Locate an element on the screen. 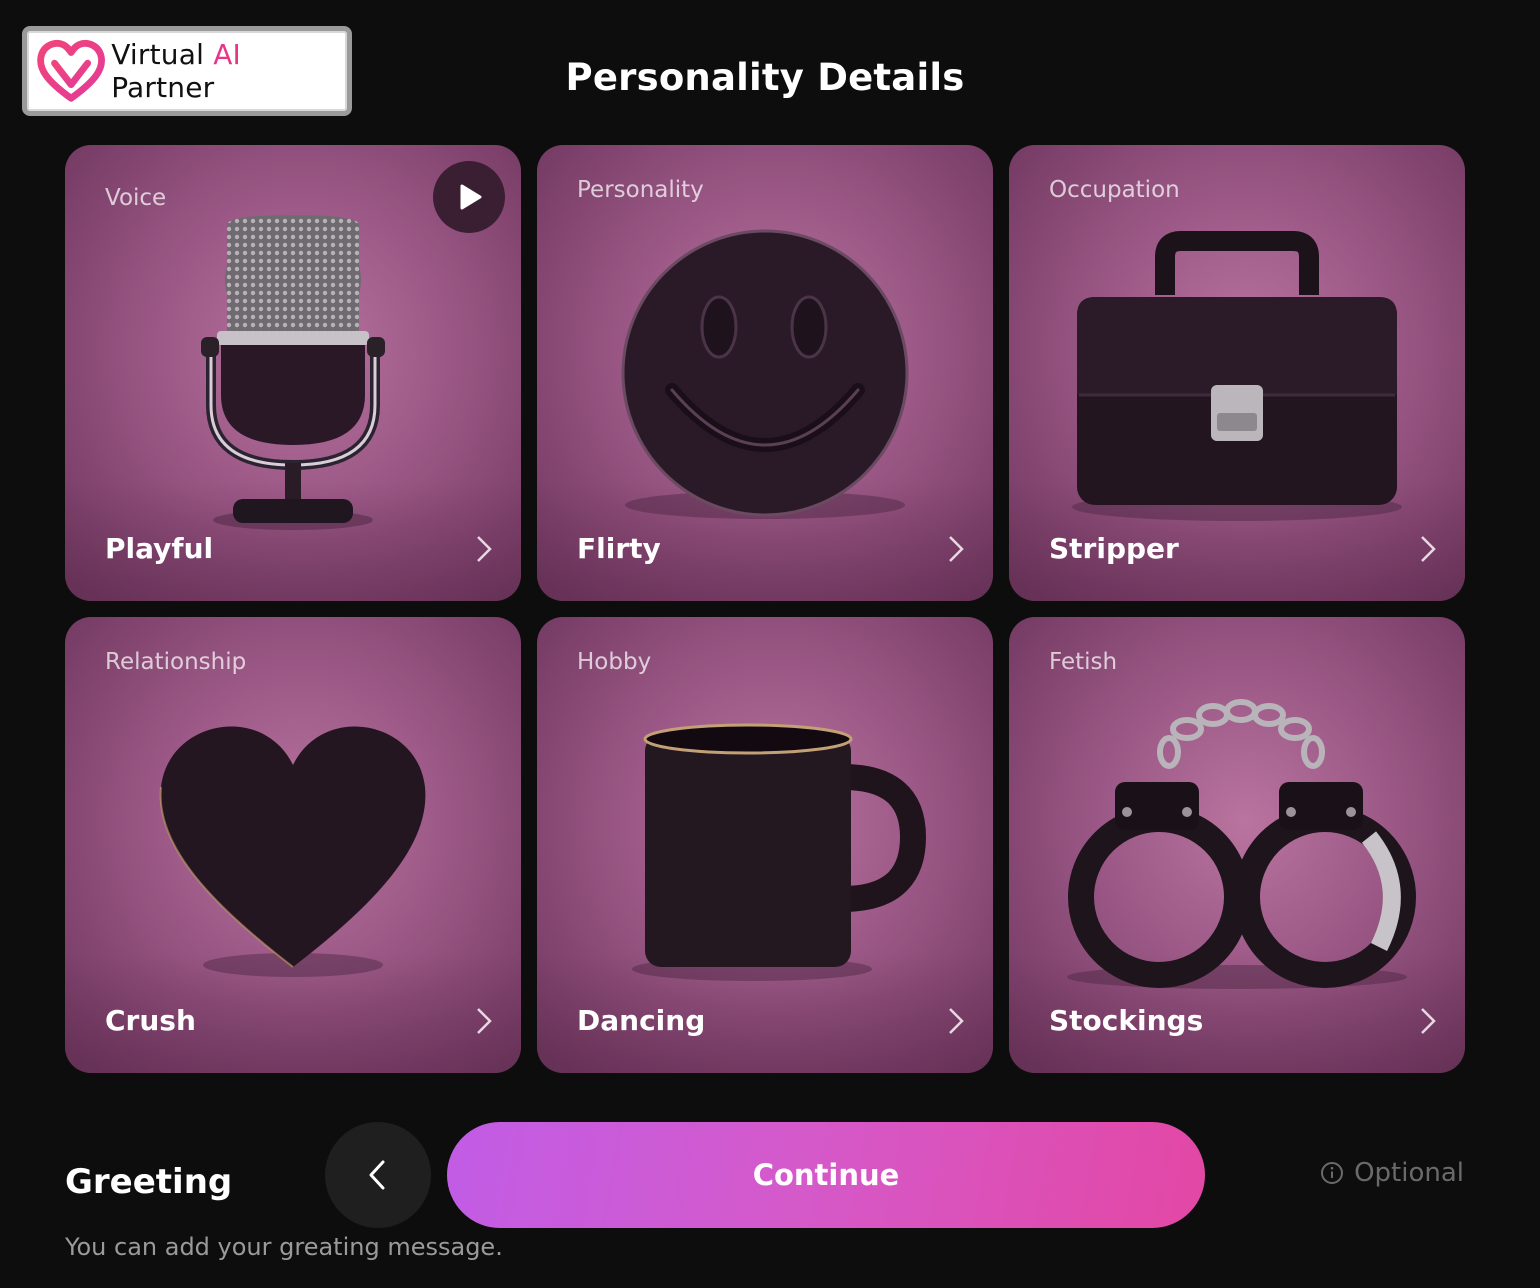 The height and width of the screenshot is (1288, 1540). card-category: Personality is located at coordinates (640, 190).